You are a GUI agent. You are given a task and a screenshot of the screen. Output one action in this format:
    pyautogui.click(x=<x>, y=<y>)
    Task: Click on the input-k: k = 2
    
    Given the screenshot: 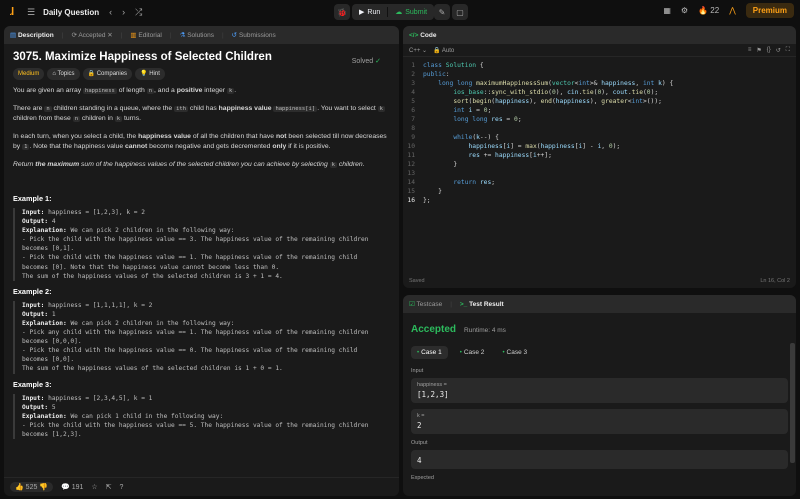 What is the action you would take?
    pyautogui.click(x=599, y=421)
    